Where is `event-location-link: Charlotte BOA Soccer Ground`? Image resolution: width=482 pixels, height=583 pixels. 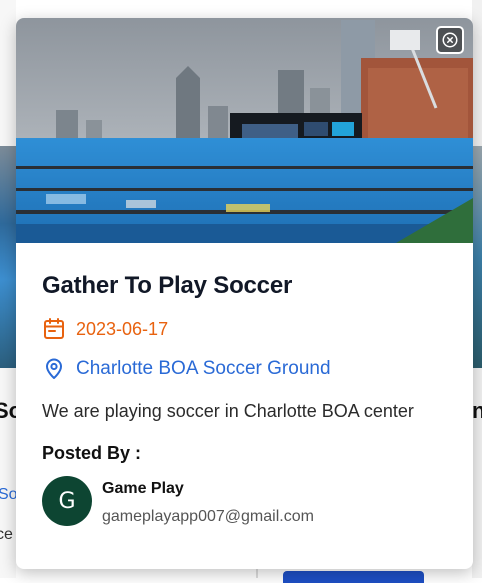
event-location-link: Charlotte BOA Soccer Ground is located at coordinates (203, 369).